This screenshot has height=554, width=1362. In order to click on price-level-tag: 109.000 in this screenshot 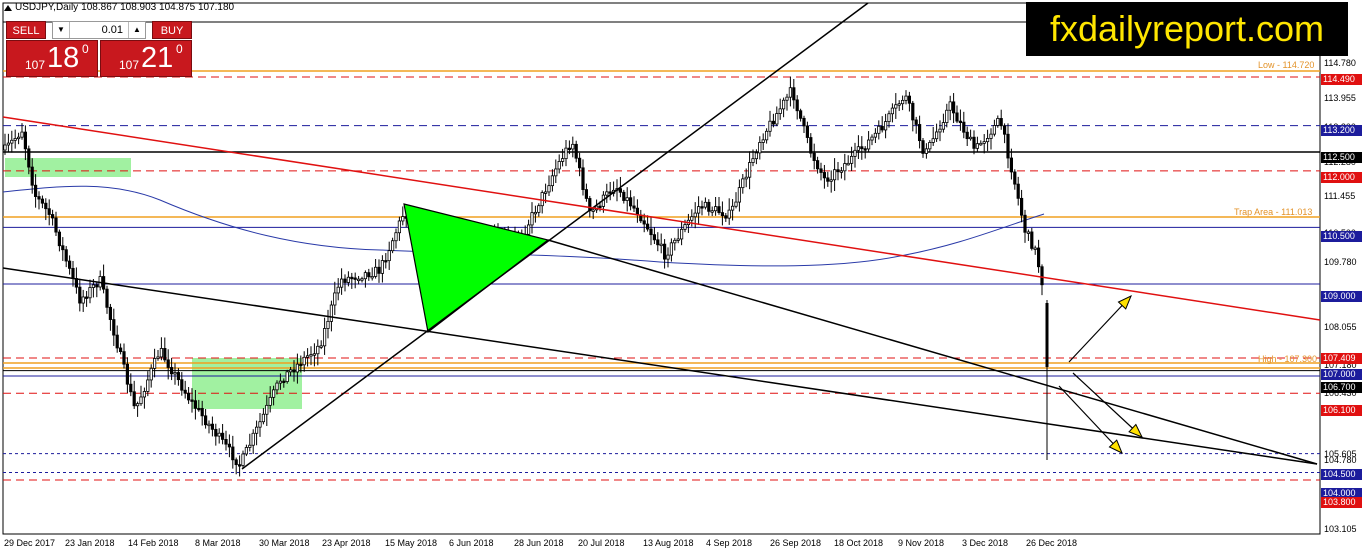, I will do `click(1341, 296)`.